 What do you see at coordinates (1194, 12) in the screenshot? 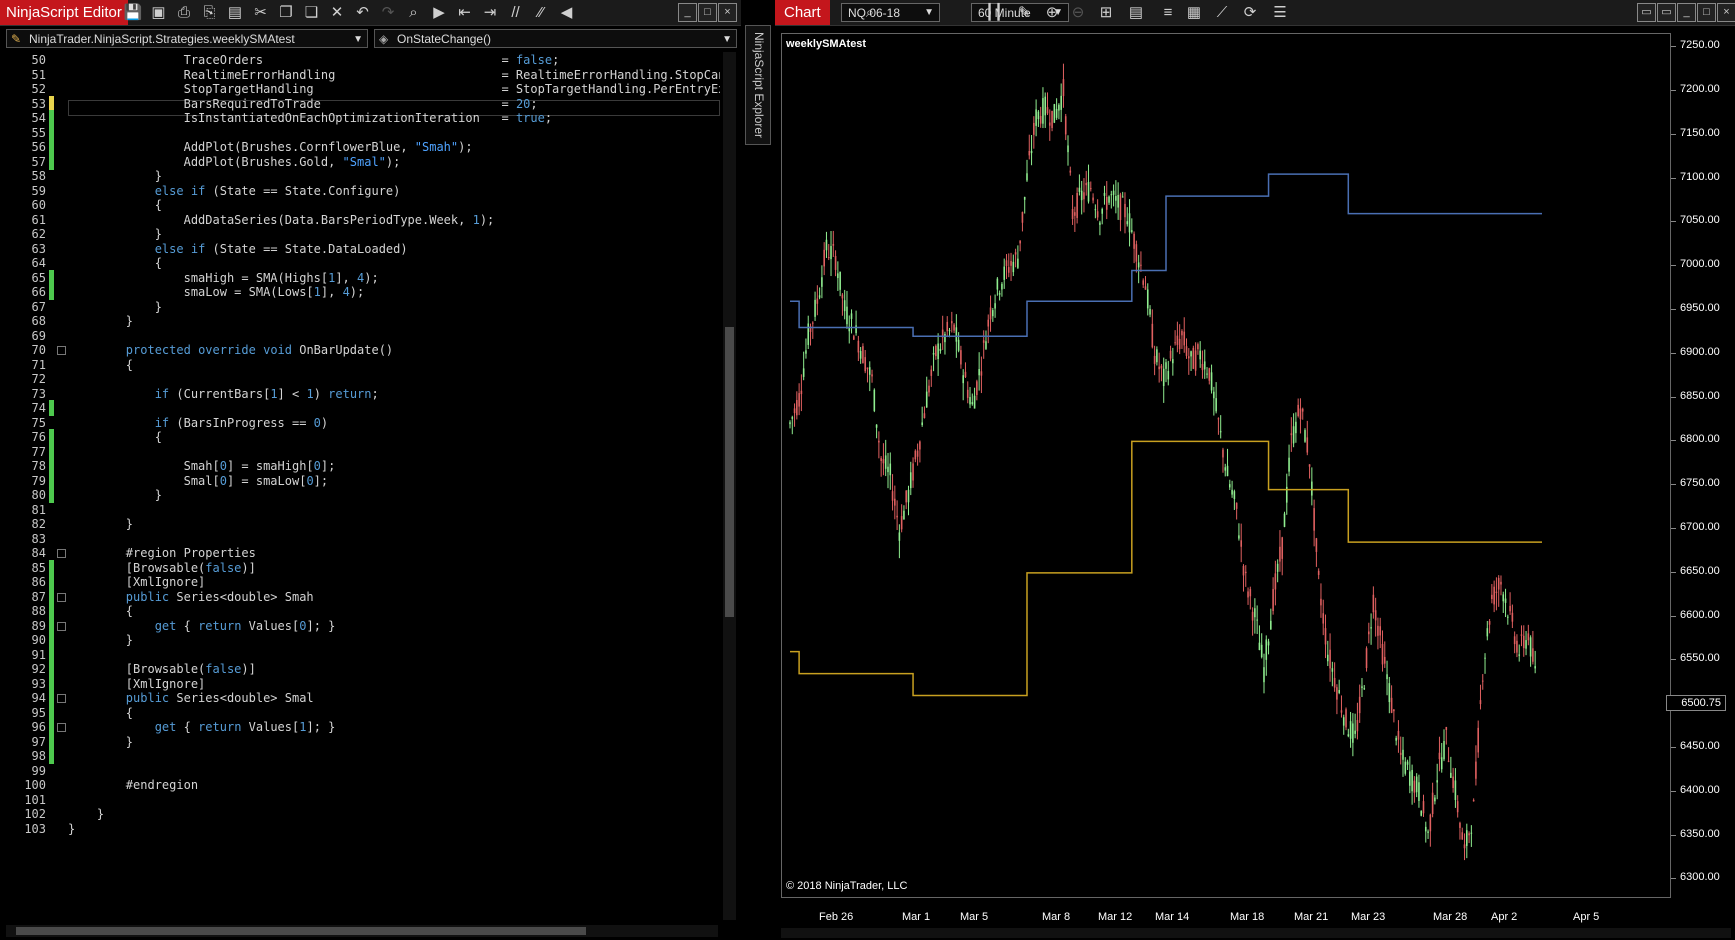
I see `strategies-icon: ▦` at bounding box center [1194, 12].